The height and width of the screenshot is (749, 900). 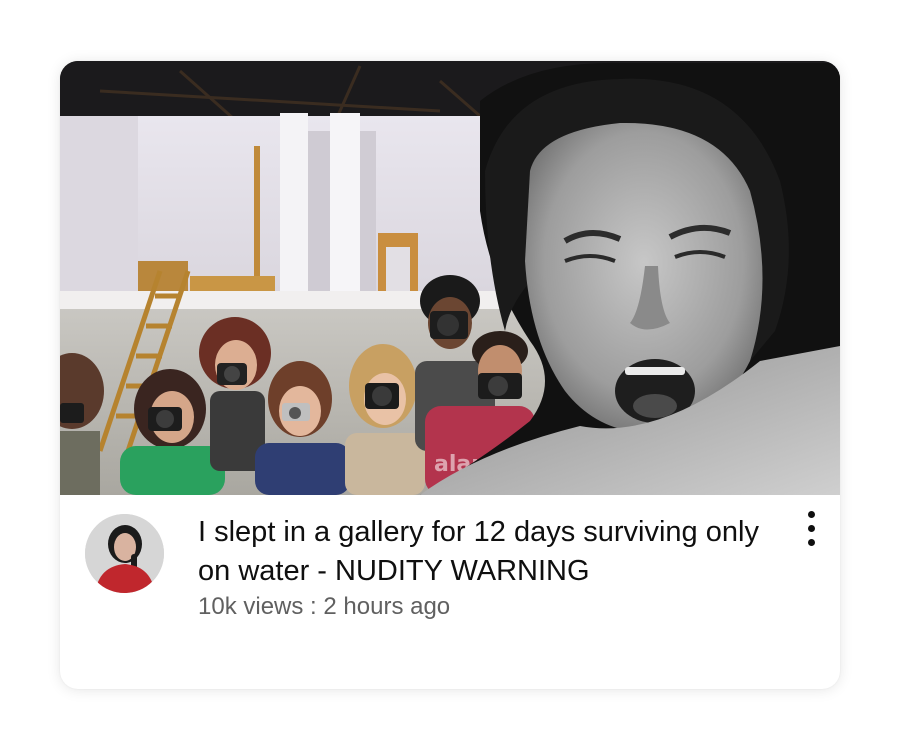 I want to click on channel-avatar, so click(x=124, y=553).